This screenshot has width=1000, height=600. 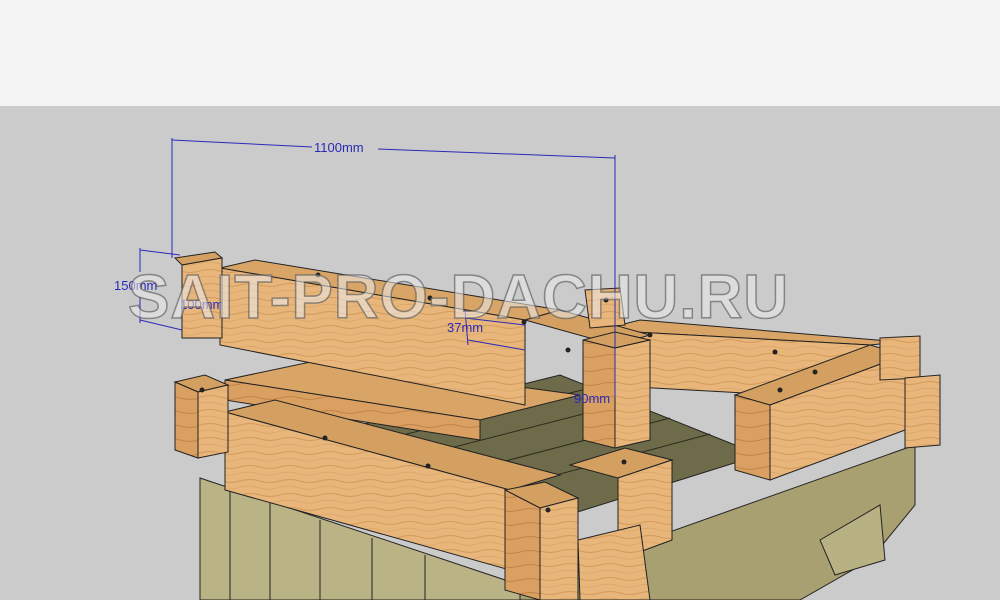 I want to click on front-left-post, so click(x=201, y=416).